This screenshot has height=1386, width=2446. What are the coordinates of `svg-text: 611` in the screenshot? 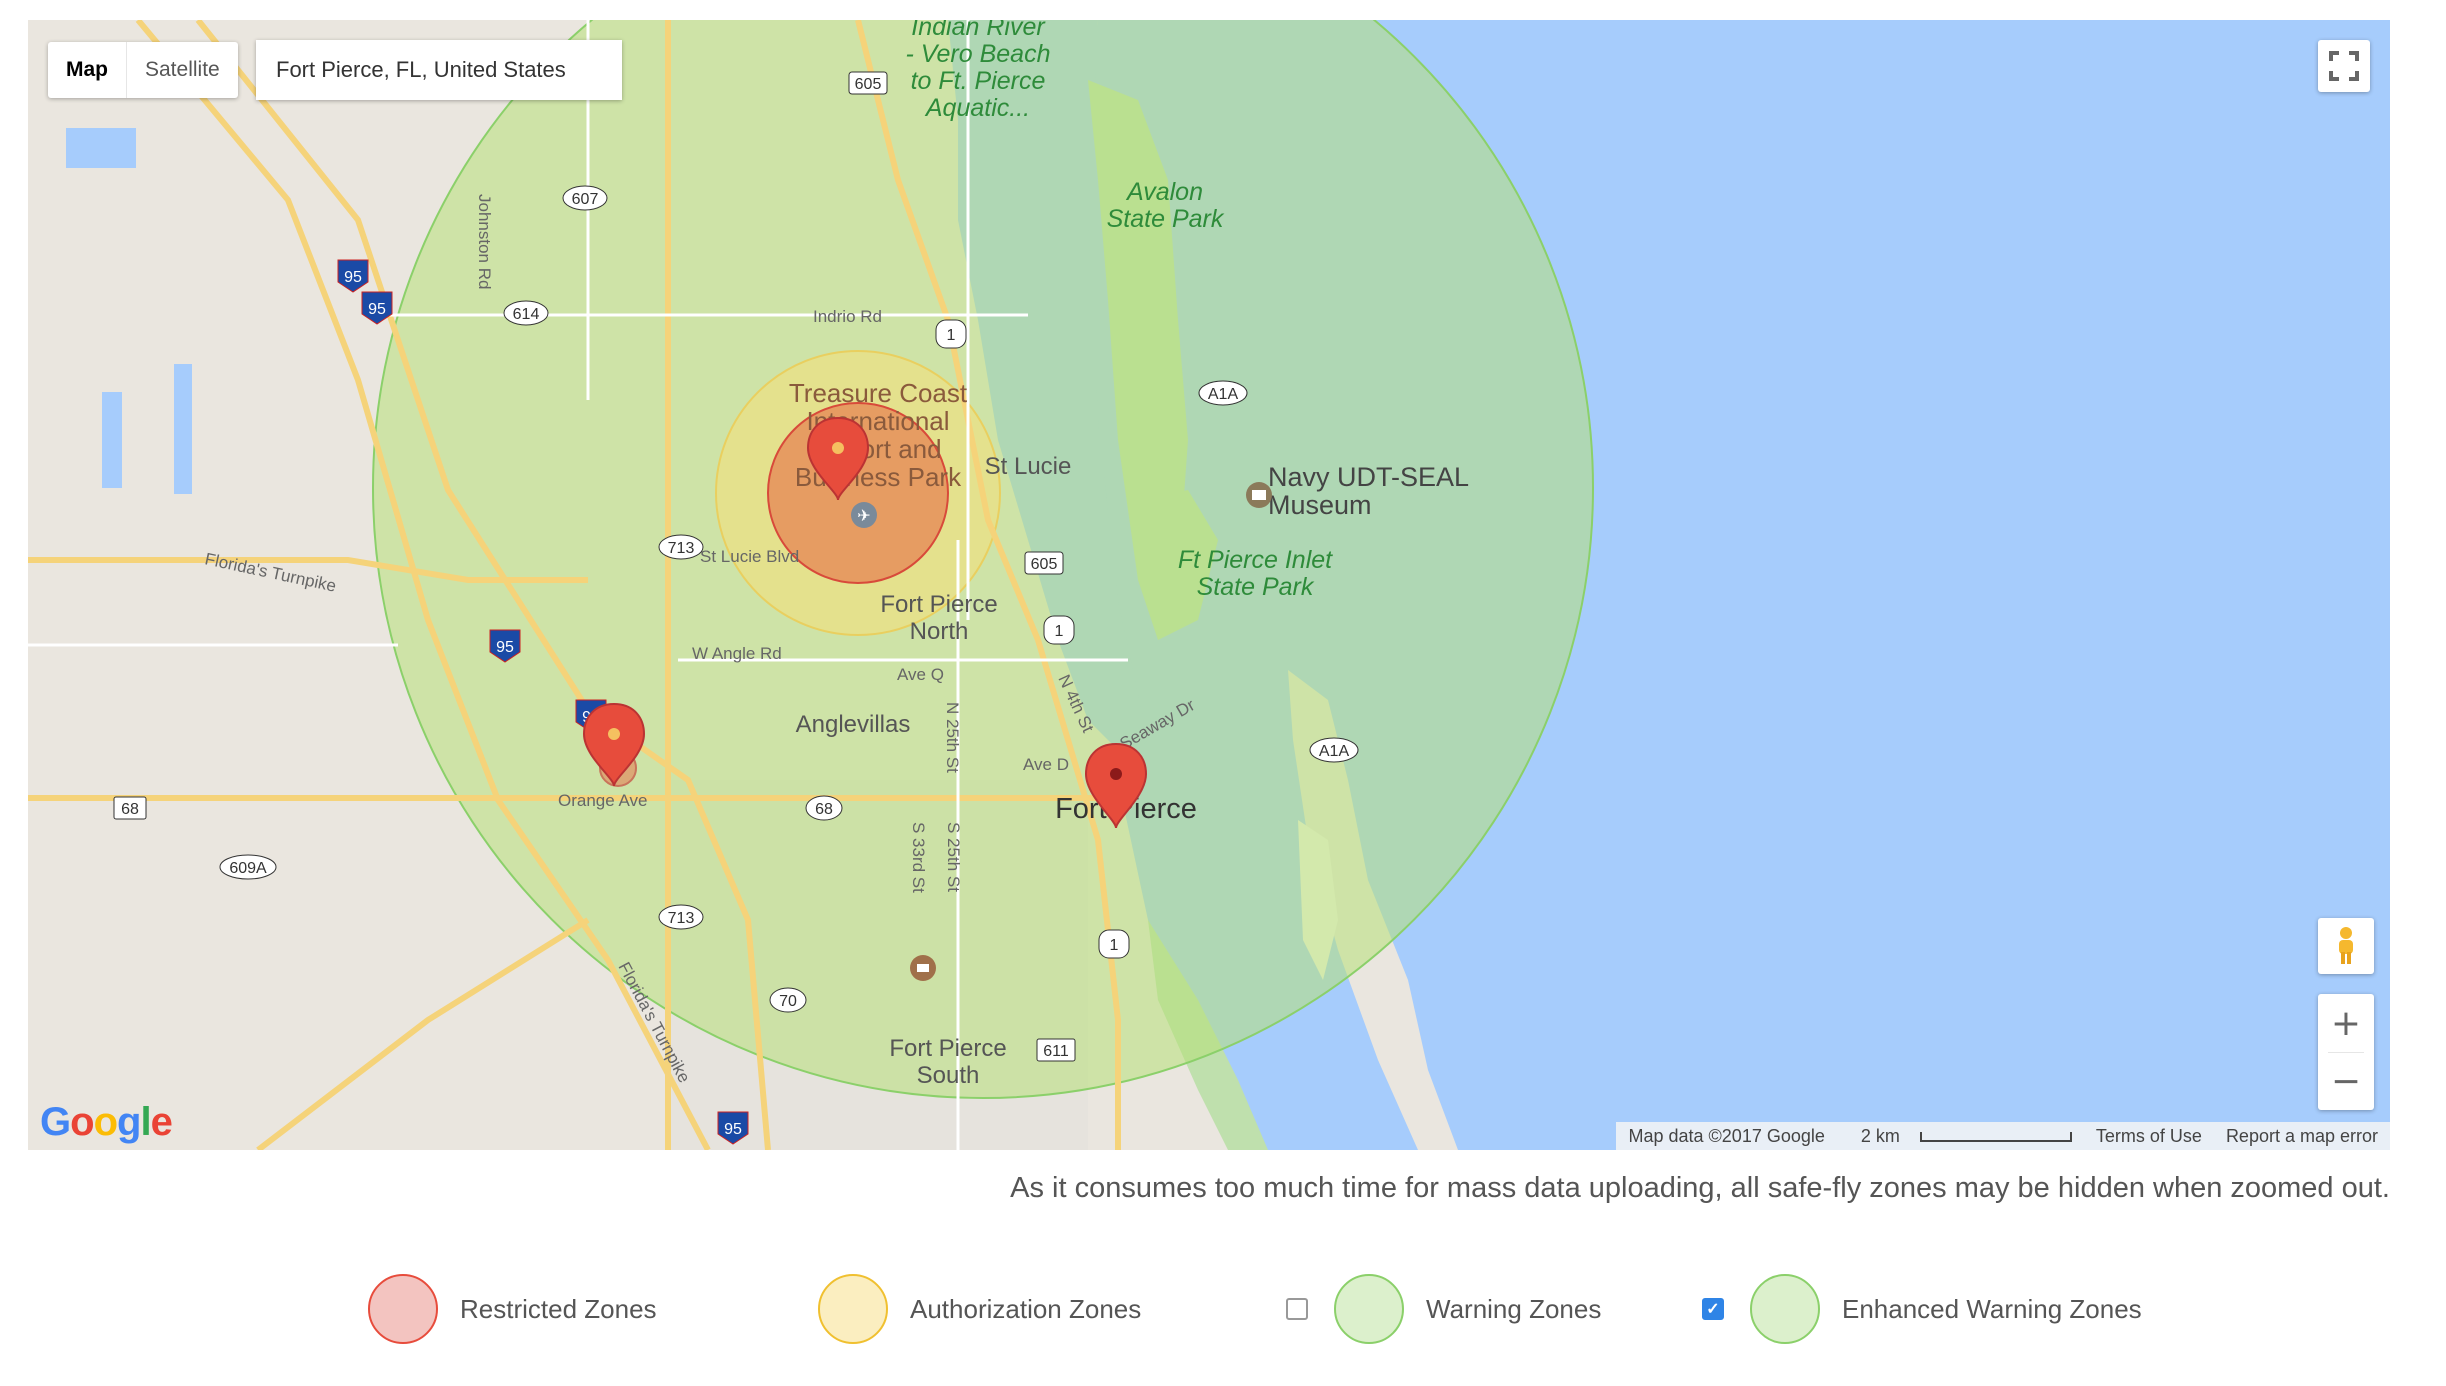 It's located at (1056, 1051).